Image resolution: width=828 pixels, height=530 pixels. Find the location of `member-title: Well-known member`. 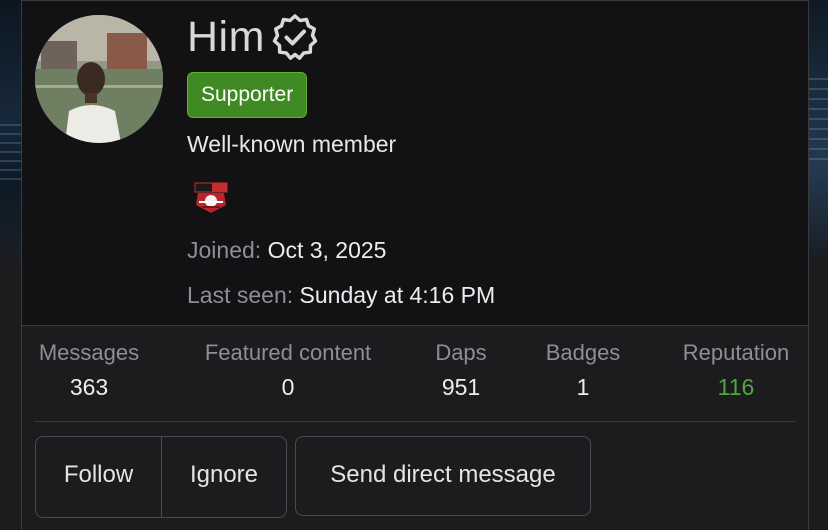

member-title: Well-known member is located at coordinates (292, 144).